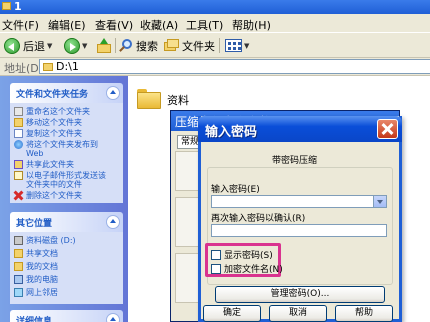  Describe the element at coordinates (231, 132) in the screenshot. I see `dialog-title: 输入密码` at that location.